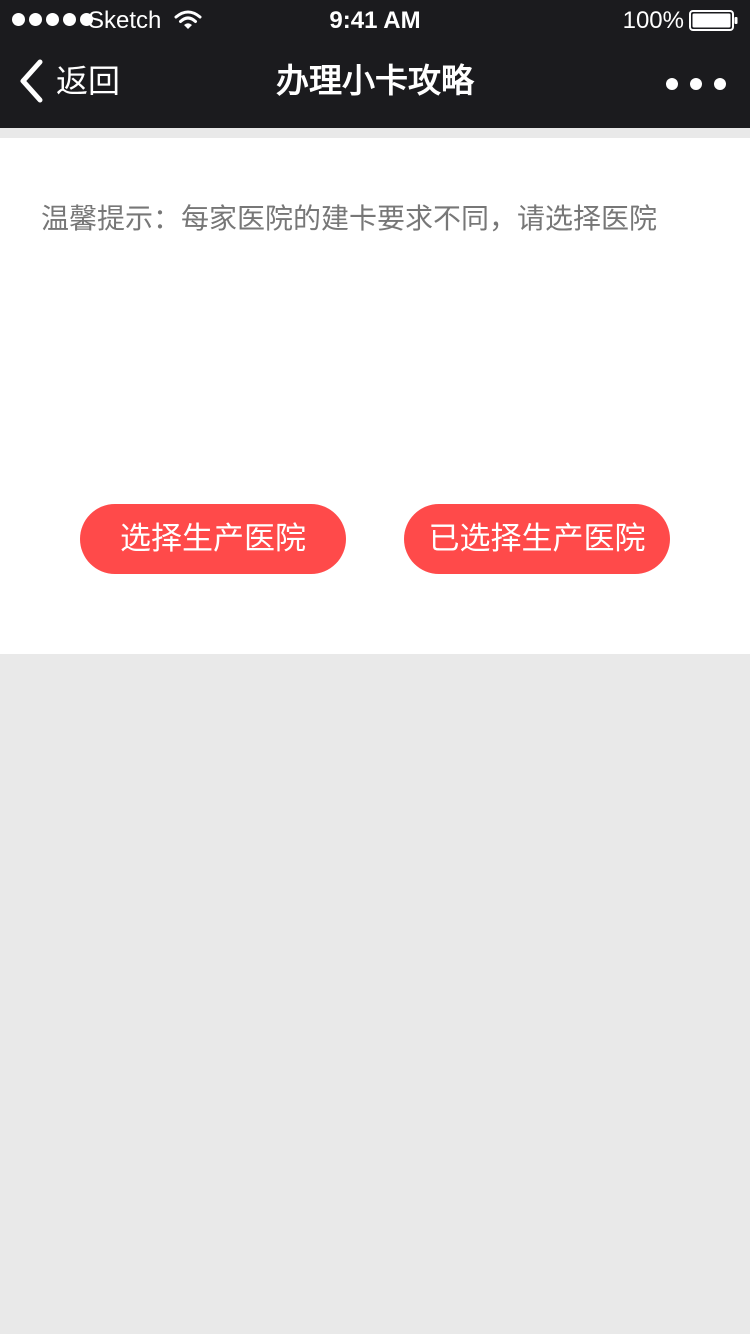 This screenshot has height=1334, width=750. What do you see at coordinates (537, 539) in the screenshot?
I see `selected-hospital-button: 已选择生产医院` at bounding box center [537, 539].